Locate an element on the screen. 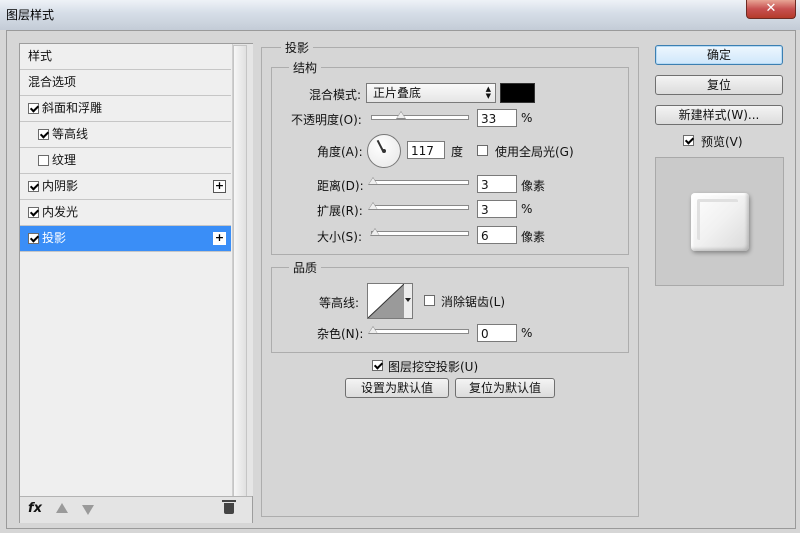 This screenshot has height=533, width=800. sidebar-item: 样式 is located at coordinates (125, 57).